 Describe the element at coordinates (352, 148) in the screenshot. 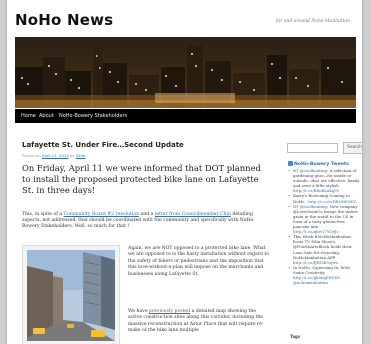

I see `search-button: Search` at that location.